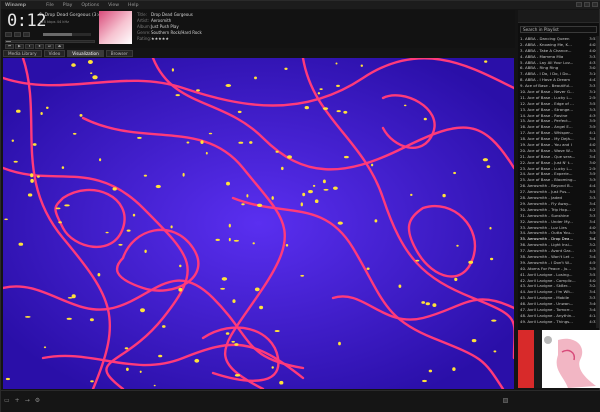  Describe the element at coordinates (597, 182) in the screenshot. I see `playlist-scrollbar` at that location.